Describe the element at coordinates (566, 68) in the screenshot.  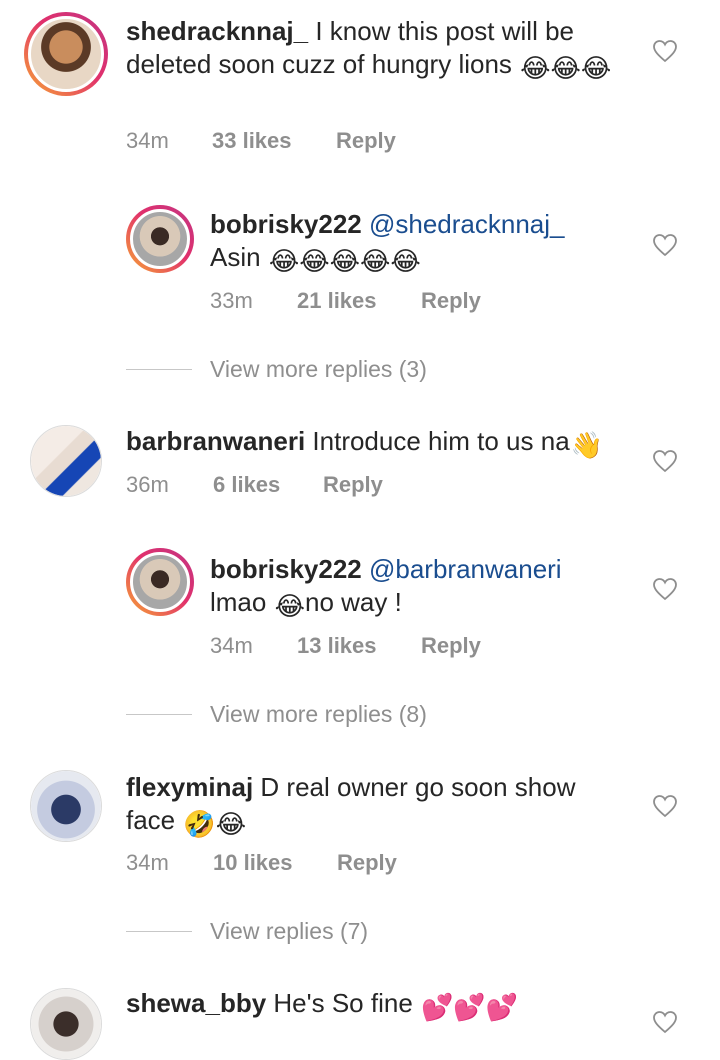
I see `laugh-emoji-icon: 😂😂😂` at that location.